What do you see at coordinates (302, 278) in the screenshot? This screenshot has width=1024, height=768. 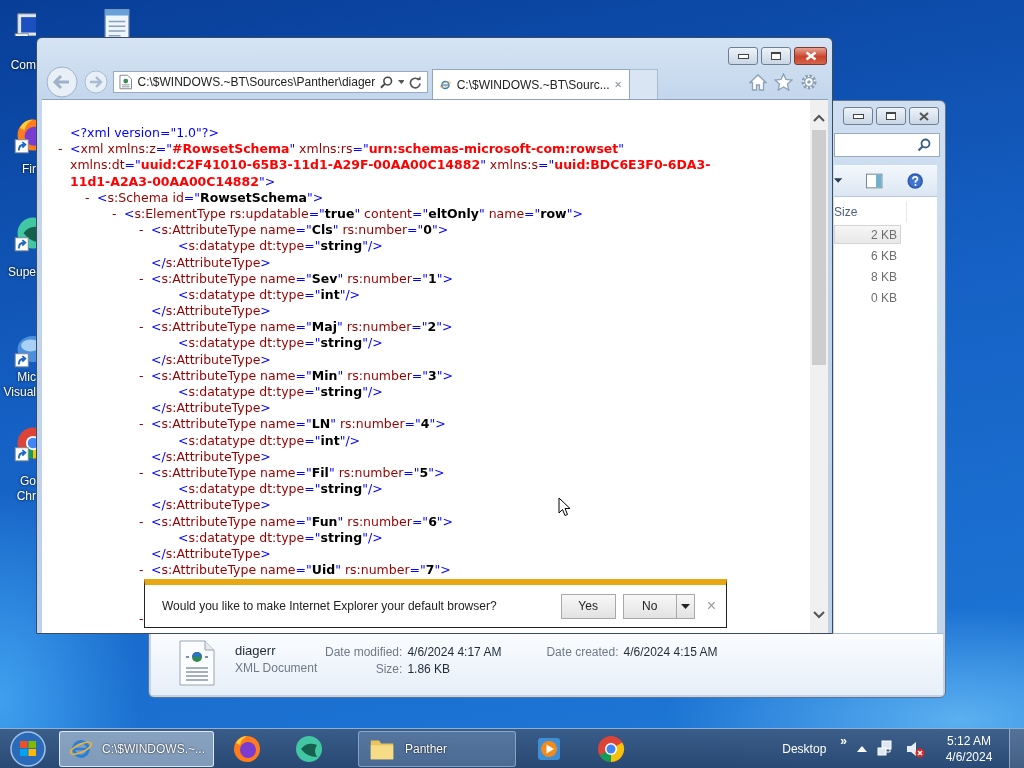 I see `xml-line: <s:AttributeType name="Sev" rs:number="1">` at bounding box center [302, 278].